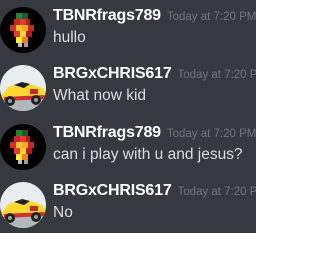 This screenshot has width=320, height=256. What do you see at coordinates (69, 37) in the screenshot?
I see `message-content: hullo` at bounding box center [69, 37].